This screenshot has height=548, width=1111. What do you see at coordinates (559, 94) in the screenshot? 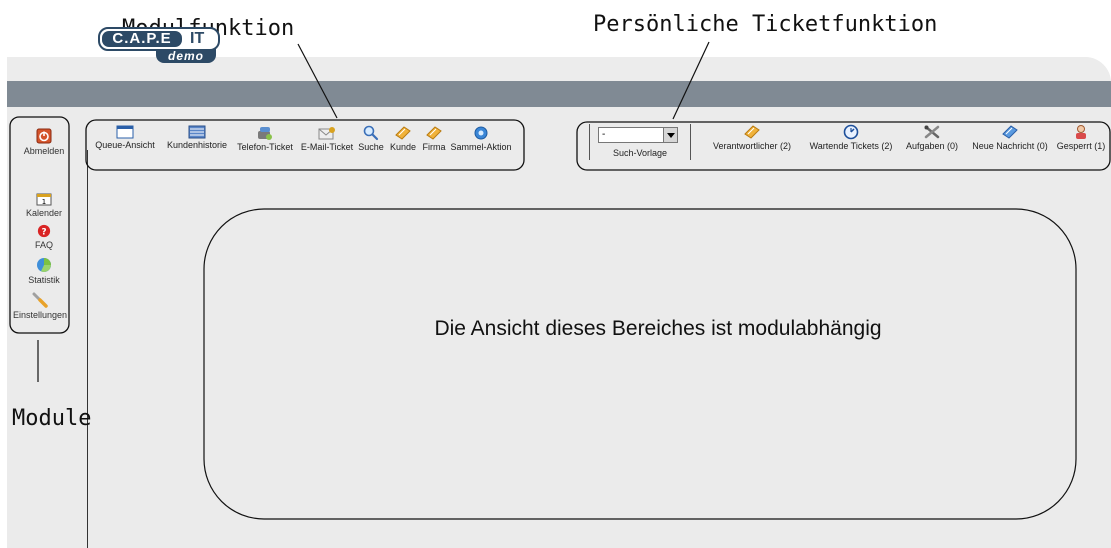
I see `header-bar` at bounding box center [559, 94].